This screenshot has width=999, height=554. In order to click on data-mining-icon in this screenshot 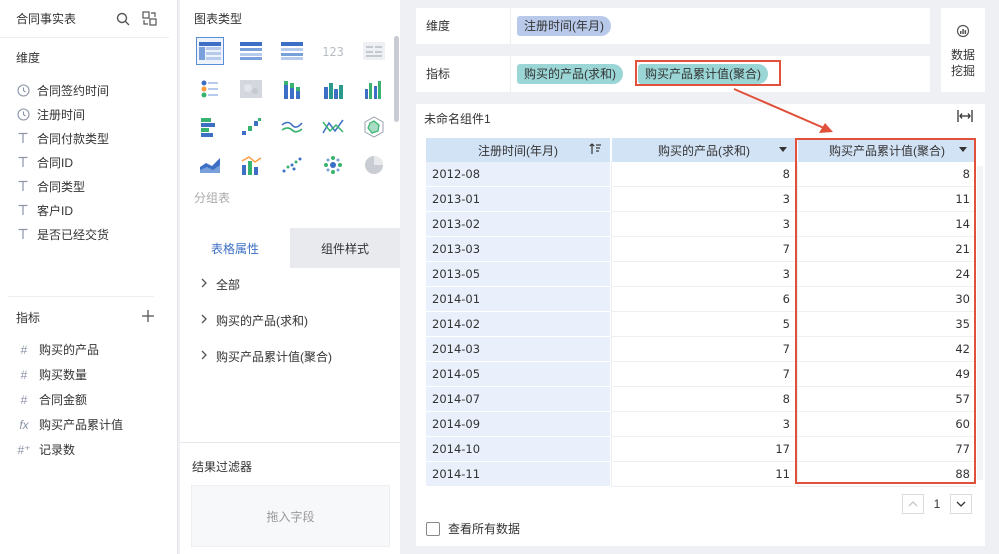, I will do `click(963, 32)`.